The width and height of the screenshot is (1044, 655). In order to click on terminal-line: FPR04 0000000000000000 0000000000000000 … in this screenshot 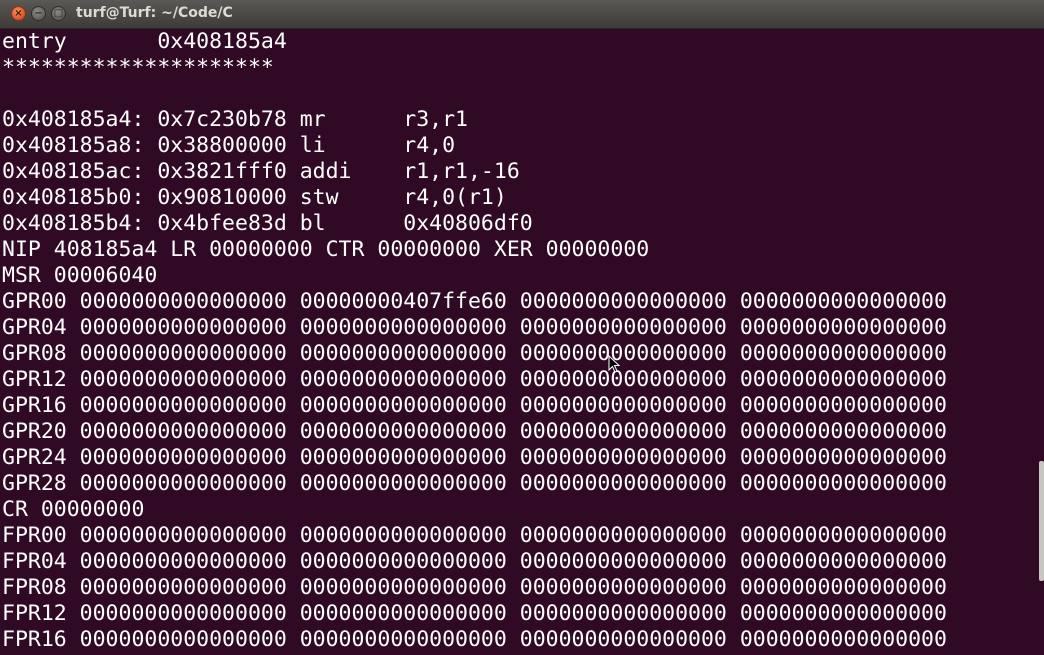, I will do `click(474, 561)`.